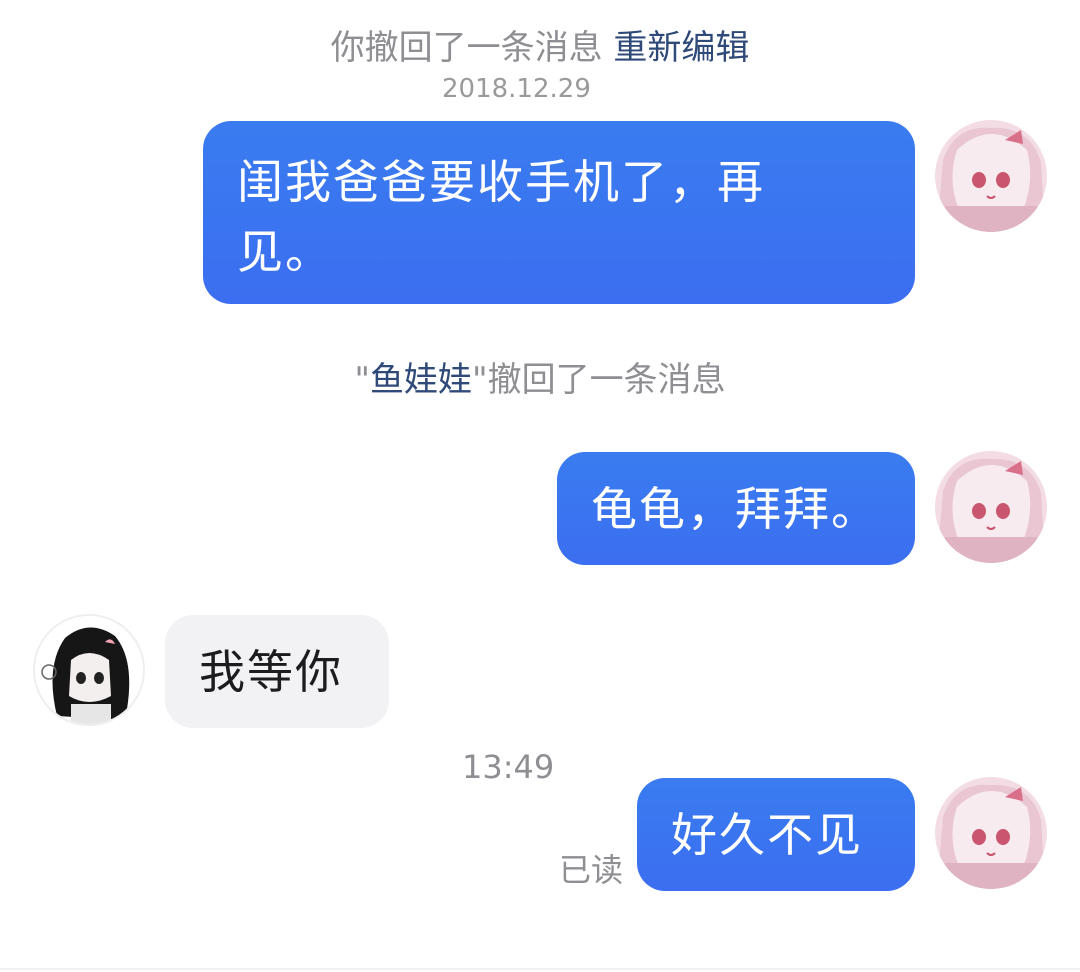 This screenshot has width=1080, height=972. What do you see at coordinates (501, 182) in the screenshot?
I see `message-text-line1: 闺我爸爸要收手机了，再` at bounding box center [501, 182].